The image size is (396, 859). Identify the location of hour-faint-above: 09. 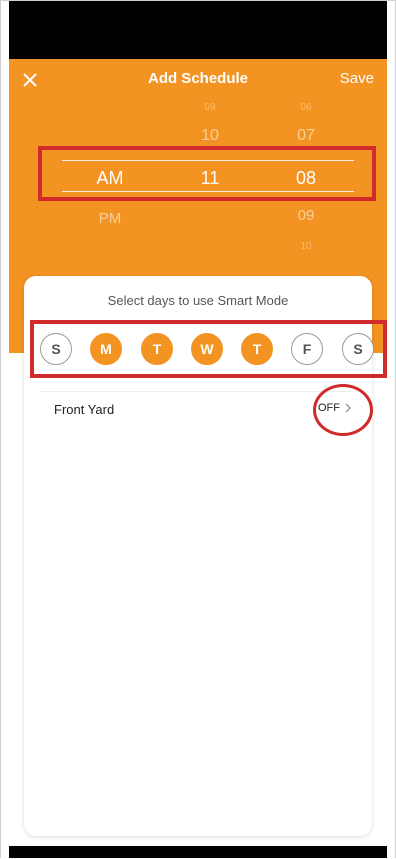
(210, 107).